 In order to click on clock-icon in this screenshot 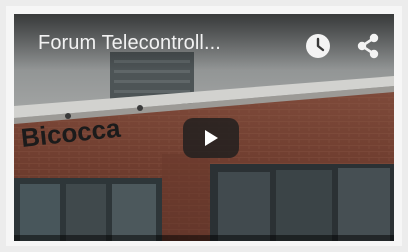, I will do `click(318, 46)`.